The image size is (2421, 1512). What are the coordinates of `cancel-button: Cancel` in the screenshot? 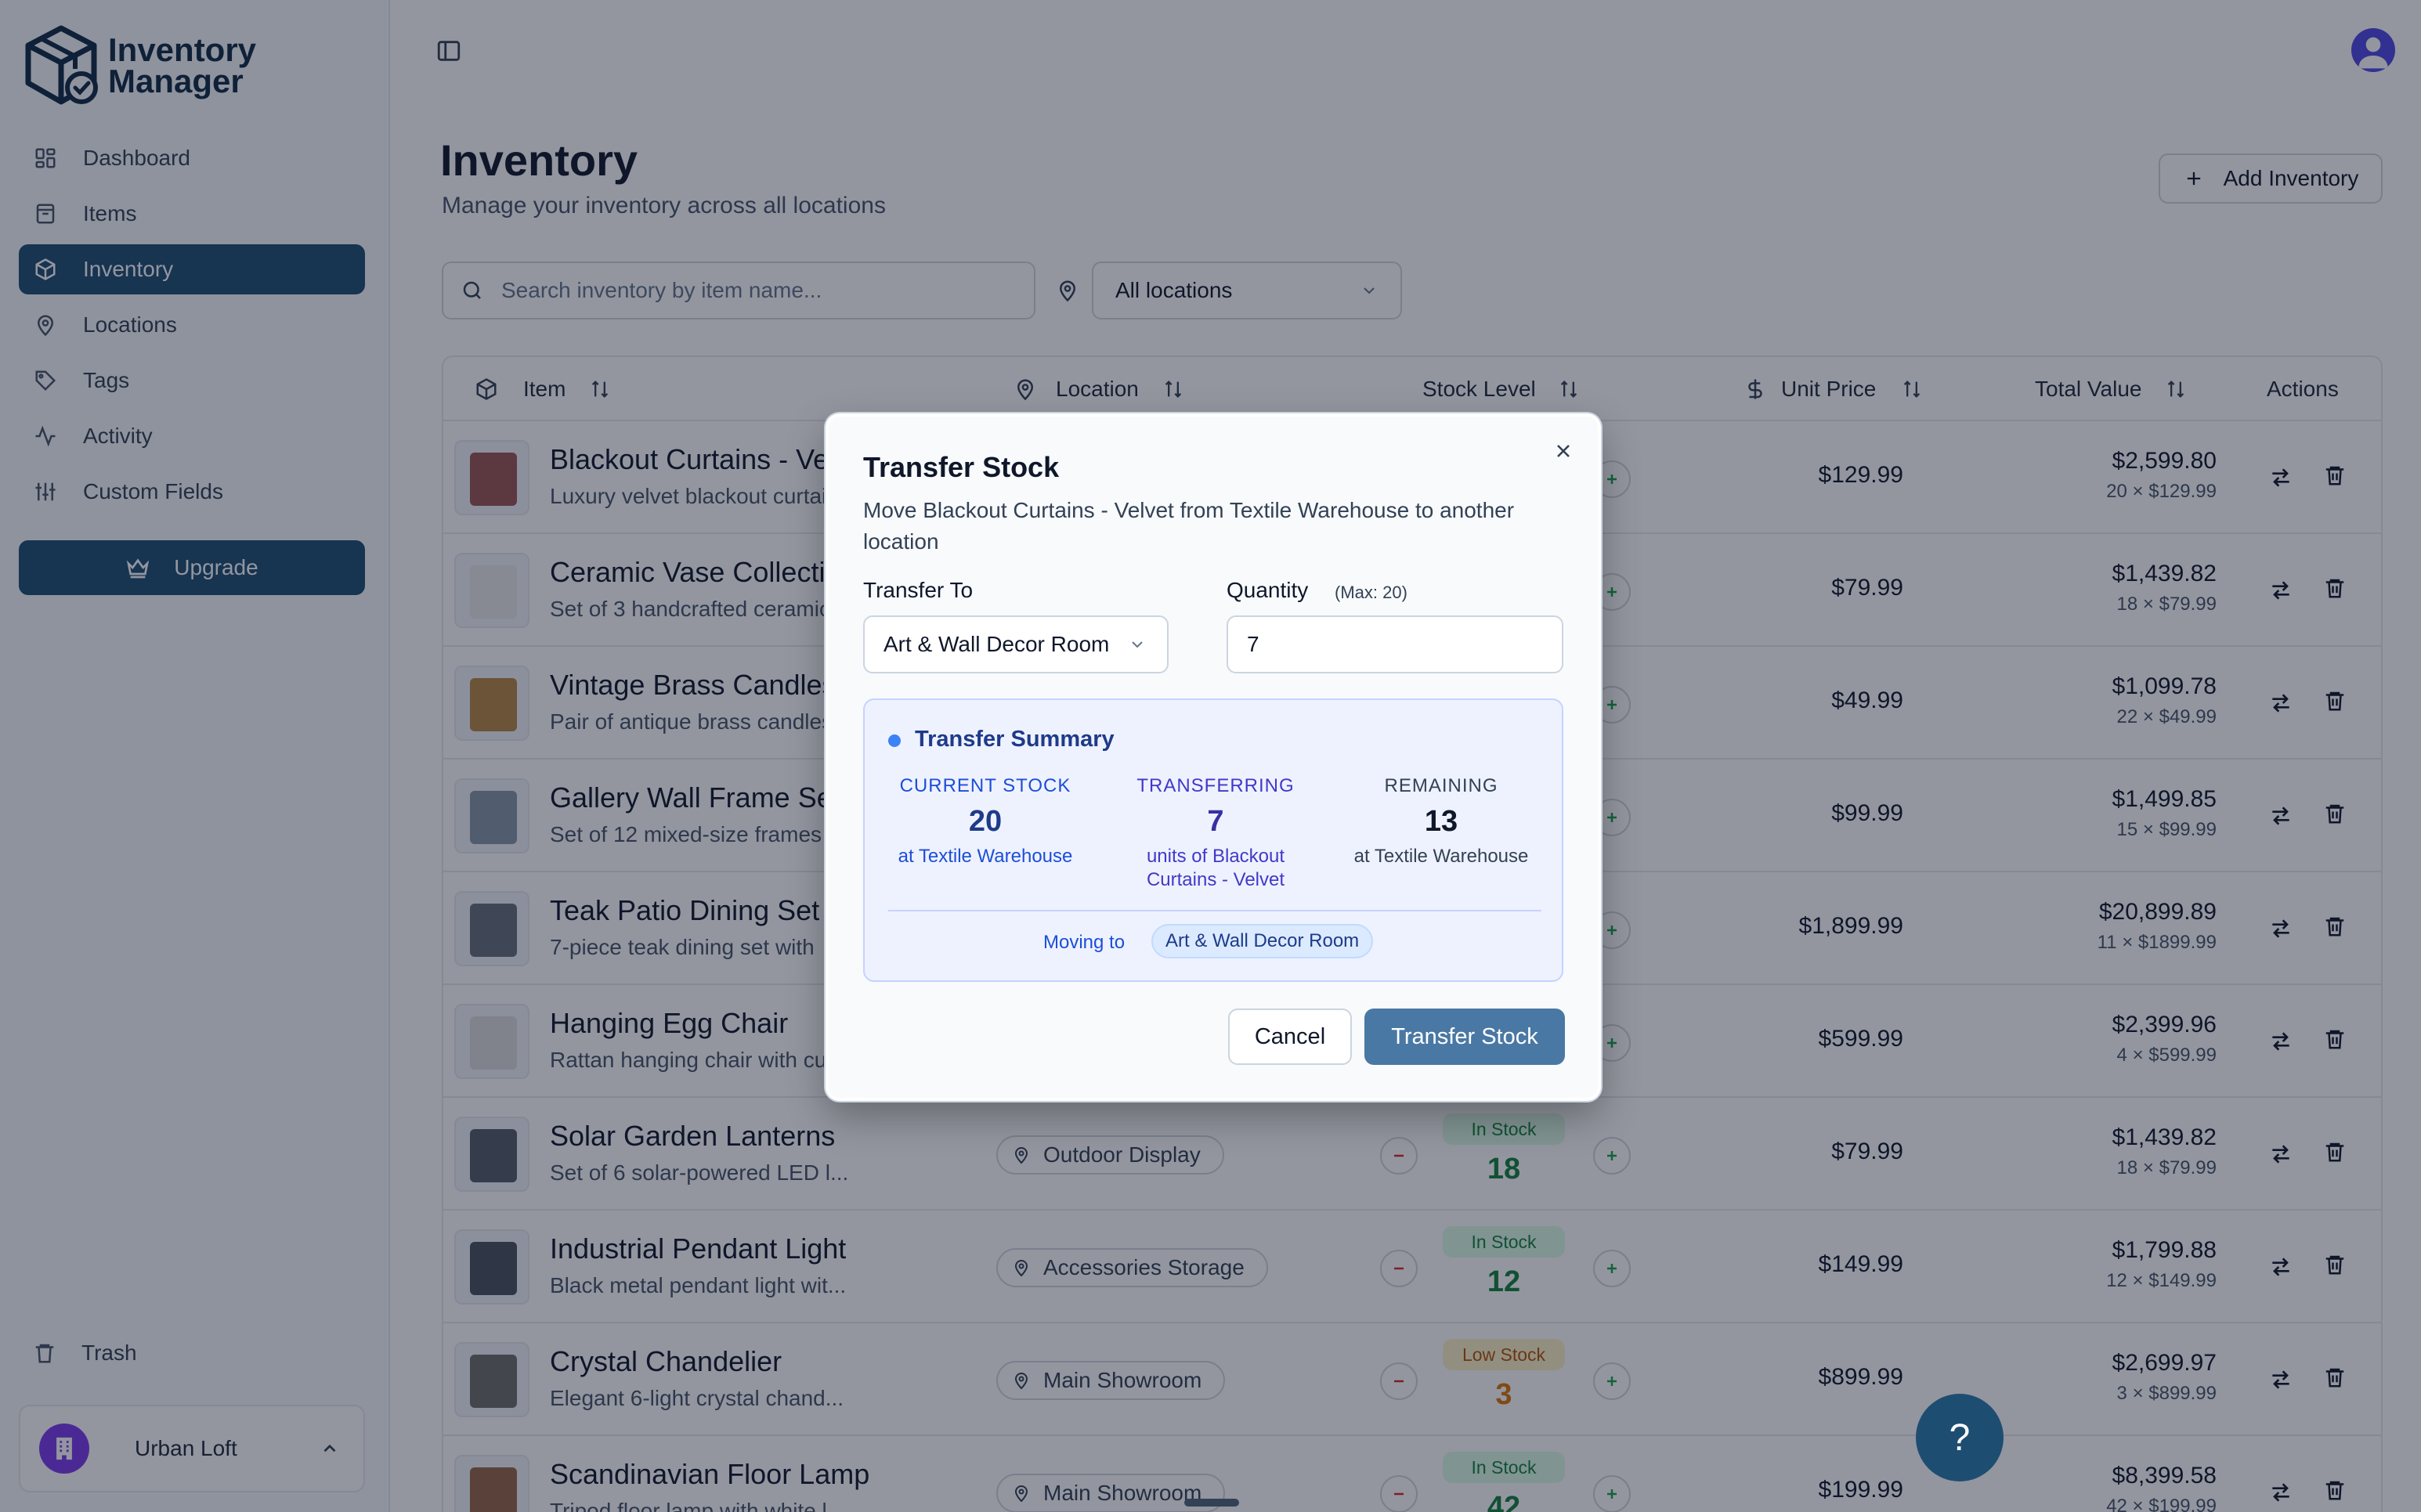 It's located at (1290, 1037).